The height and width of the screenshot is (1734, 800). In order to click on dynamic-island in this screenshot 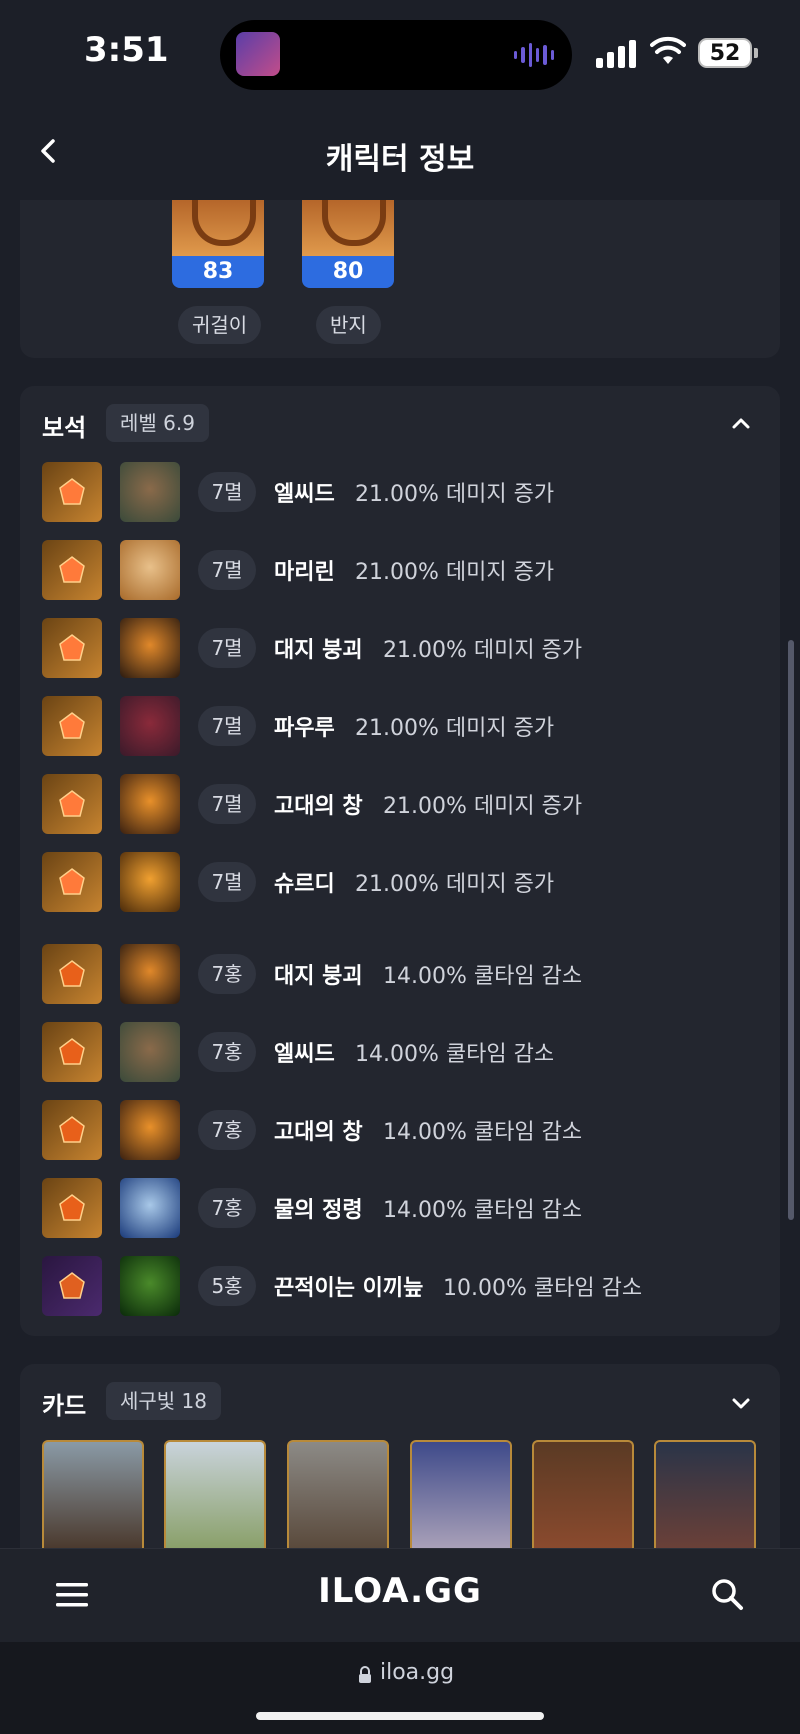, I will do `click(396, 55)`.